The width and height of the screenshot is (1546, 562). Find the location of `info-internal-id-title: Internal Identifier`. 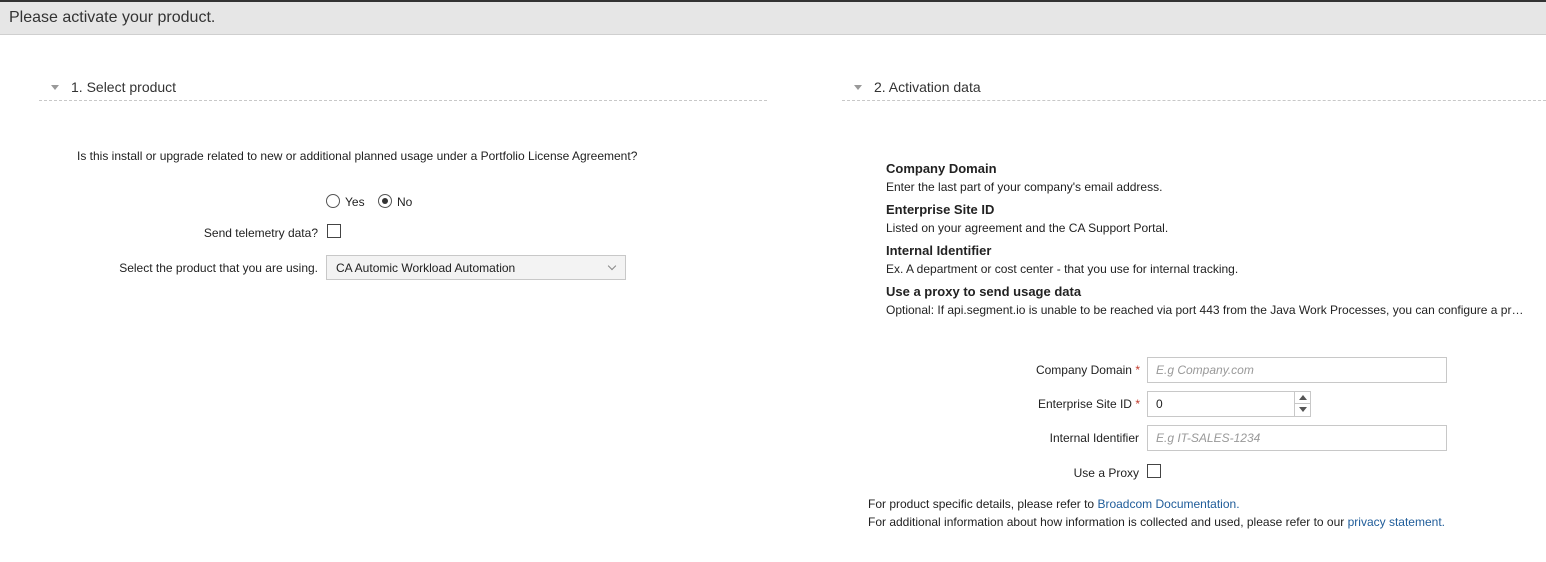

info-internal-id-title: Internal Identifier is located at coordinates (939, 250).